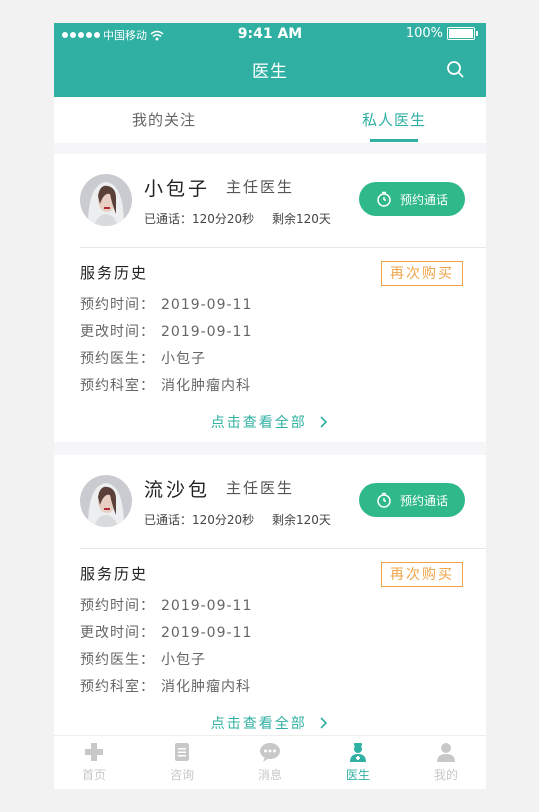  What do you see at coordinates (270, 752) in the screenshot?
I see `chat-icon` at bounding box center [270, 752].